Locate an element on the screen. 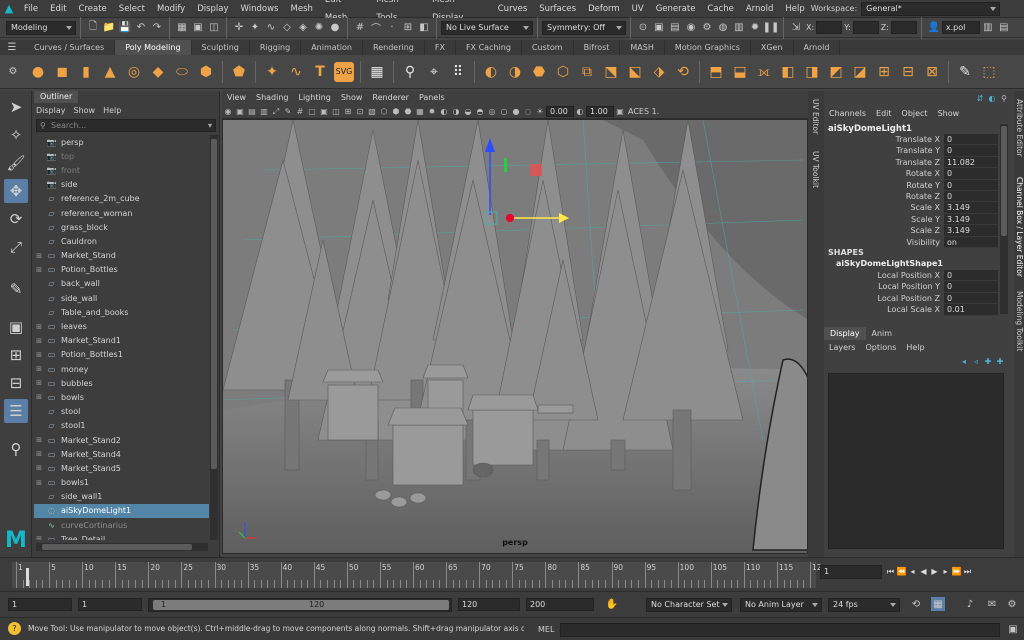 The width and height of the screenshot is (1024, 640). bookmarks-icon: ▤ is located at coordinates (252, 112).